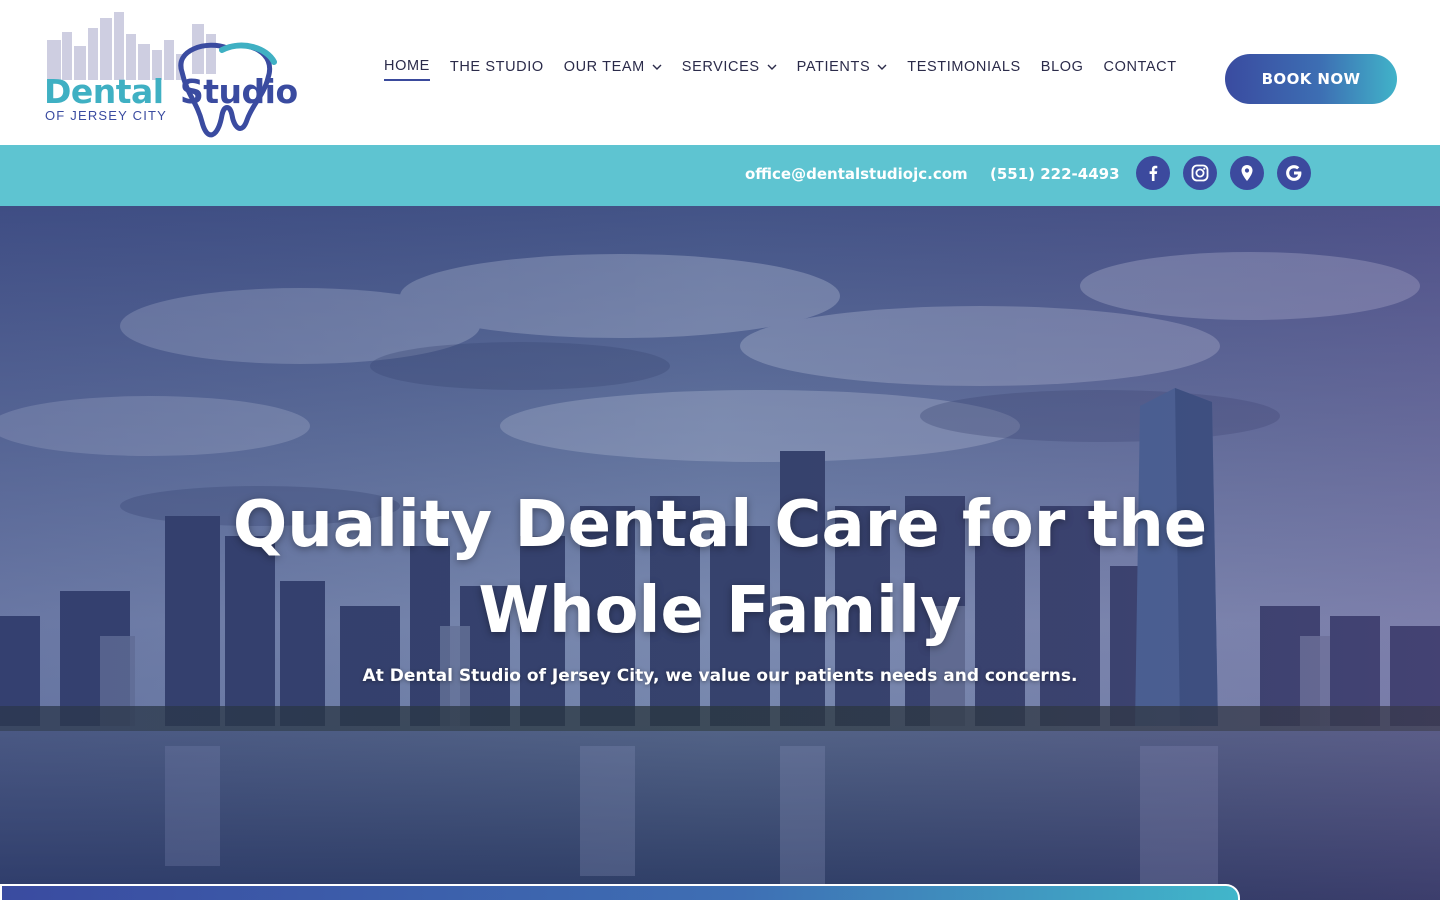  I want to click on hero-bottom-gradient-strip, so click(620, 892).